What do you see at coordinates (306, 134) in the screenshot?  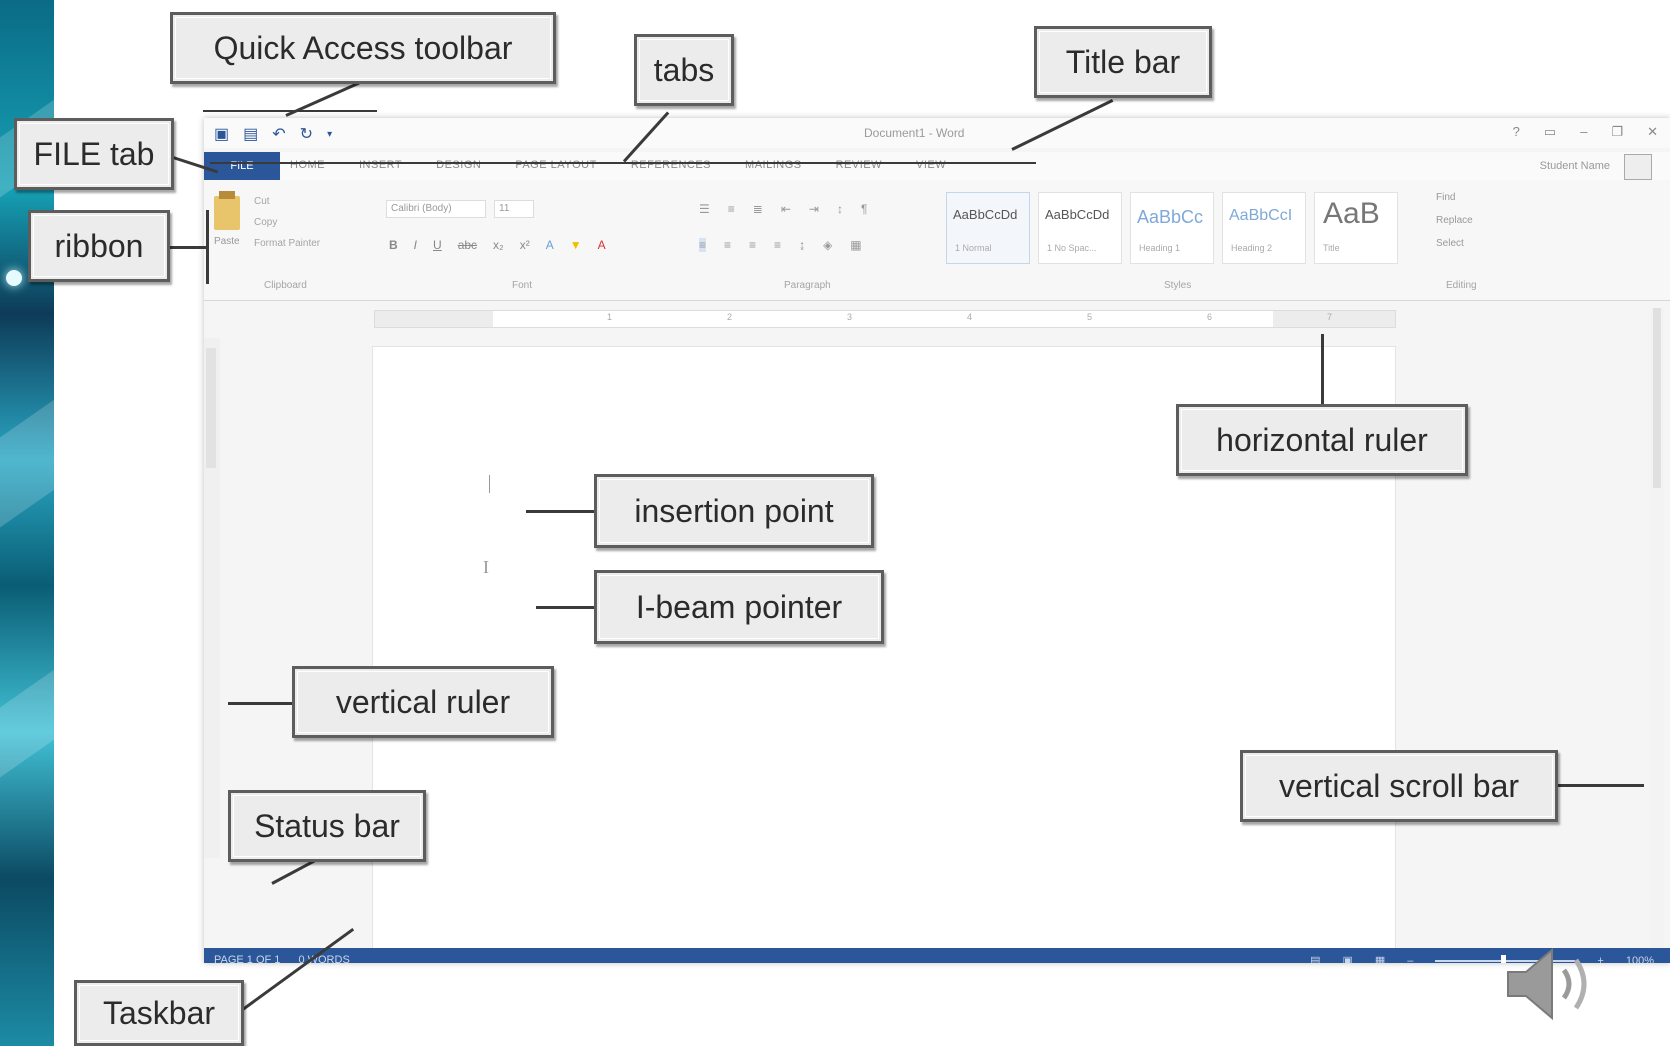 I see `redo-icon: ↻` at bounding box center [306, 134].